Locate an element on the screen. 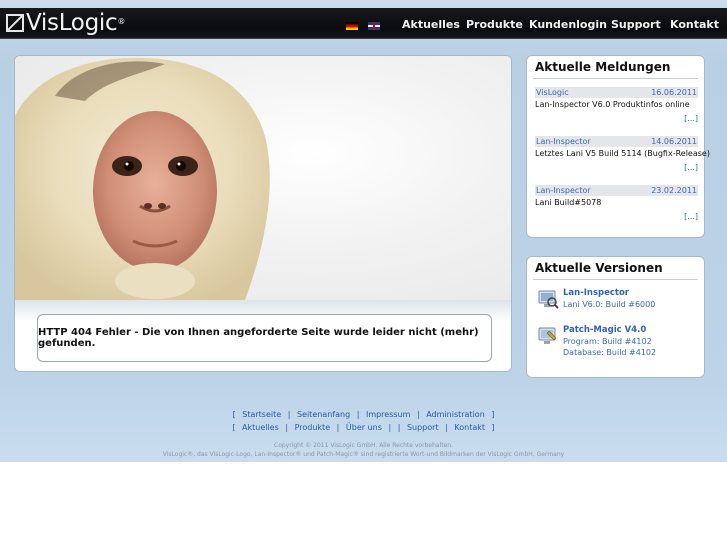 The height and width of the screenshot is (545, 727). news-date: 16.06.2011 is located at coordinates (674, 92).